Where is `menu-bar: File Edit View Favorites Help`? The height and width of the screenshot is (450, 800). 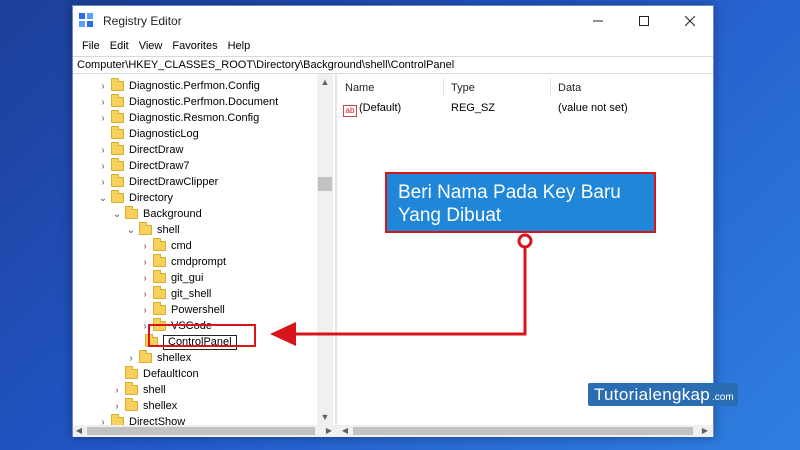
menu-bar: File Edit View Favorites Help is located at coordinates (393, 46).